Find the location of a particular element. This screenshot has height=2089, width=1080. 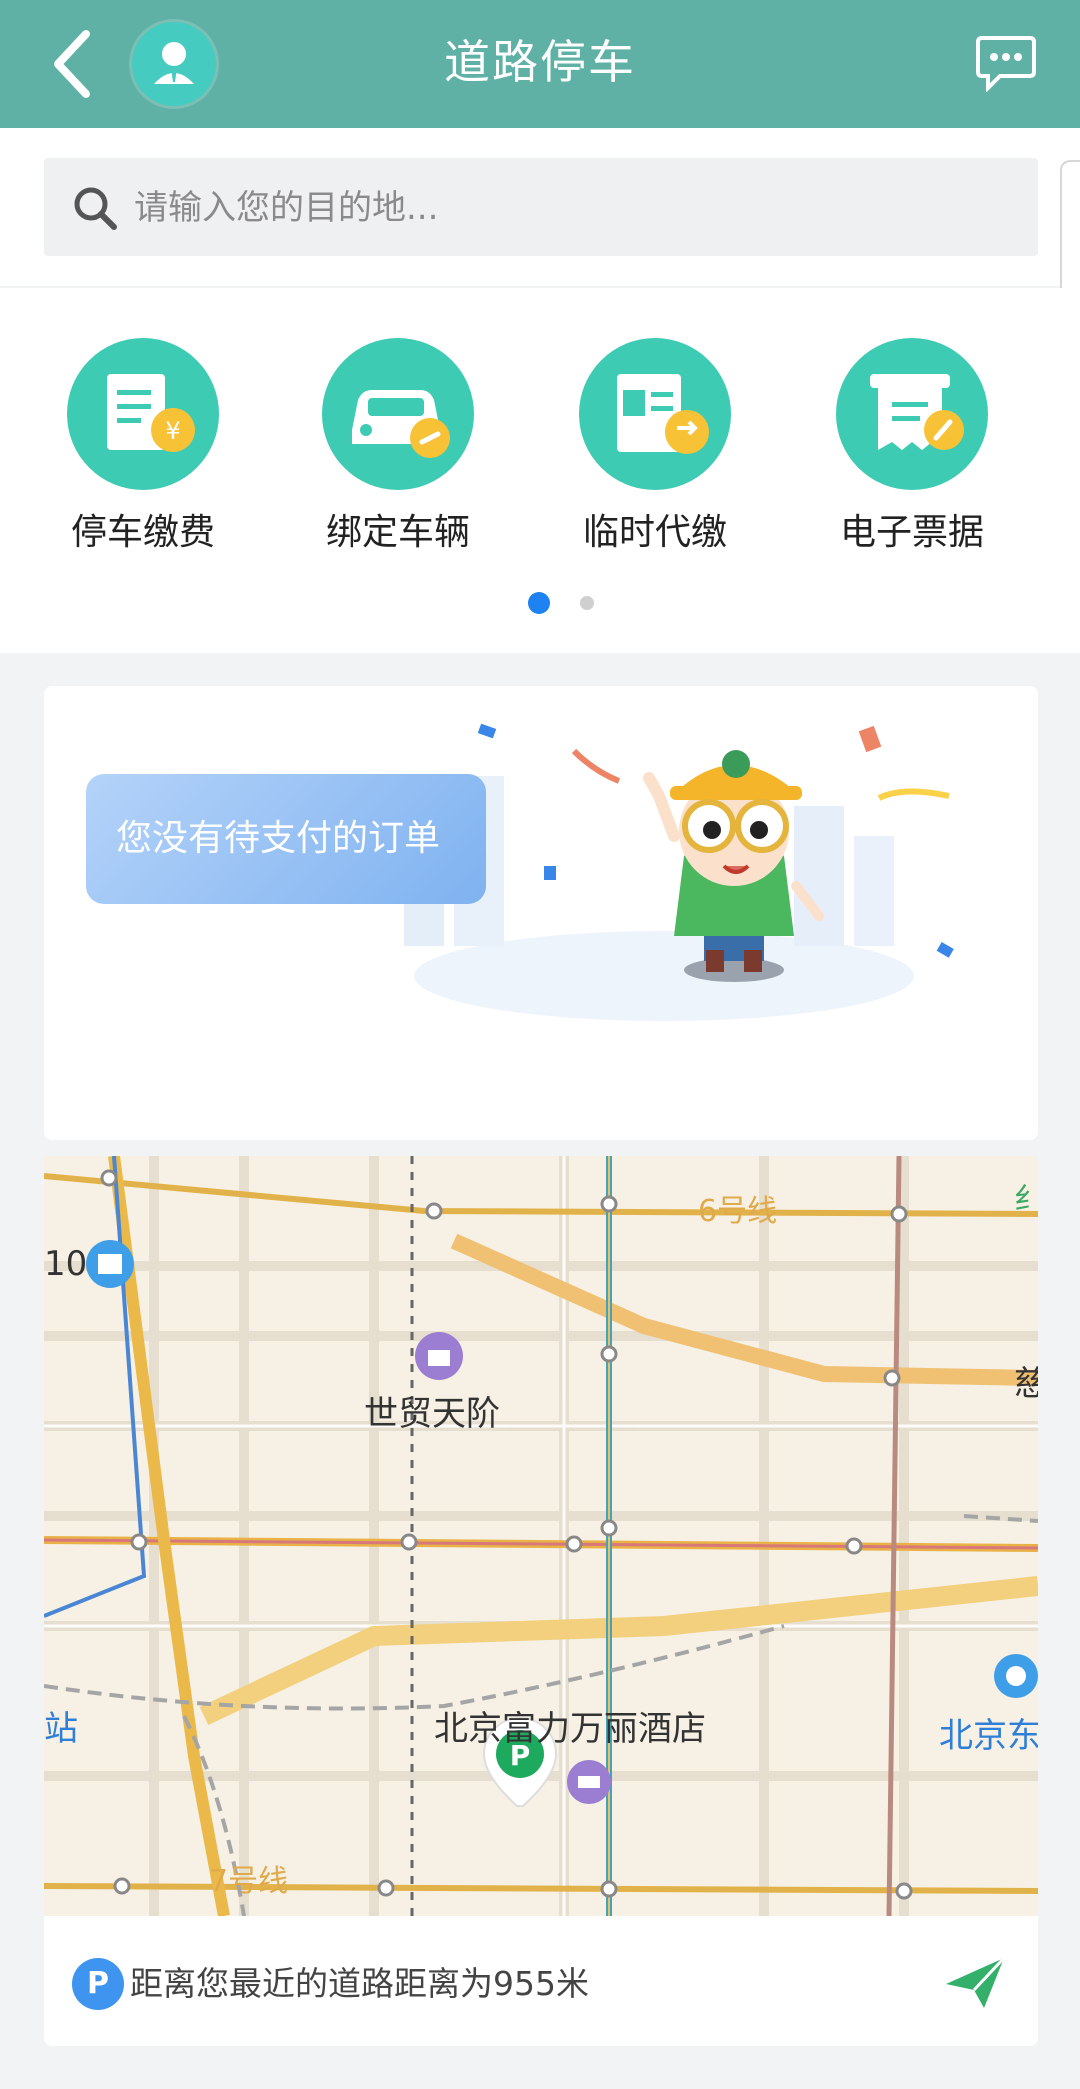

search-input is located at coordinates (564, 208).